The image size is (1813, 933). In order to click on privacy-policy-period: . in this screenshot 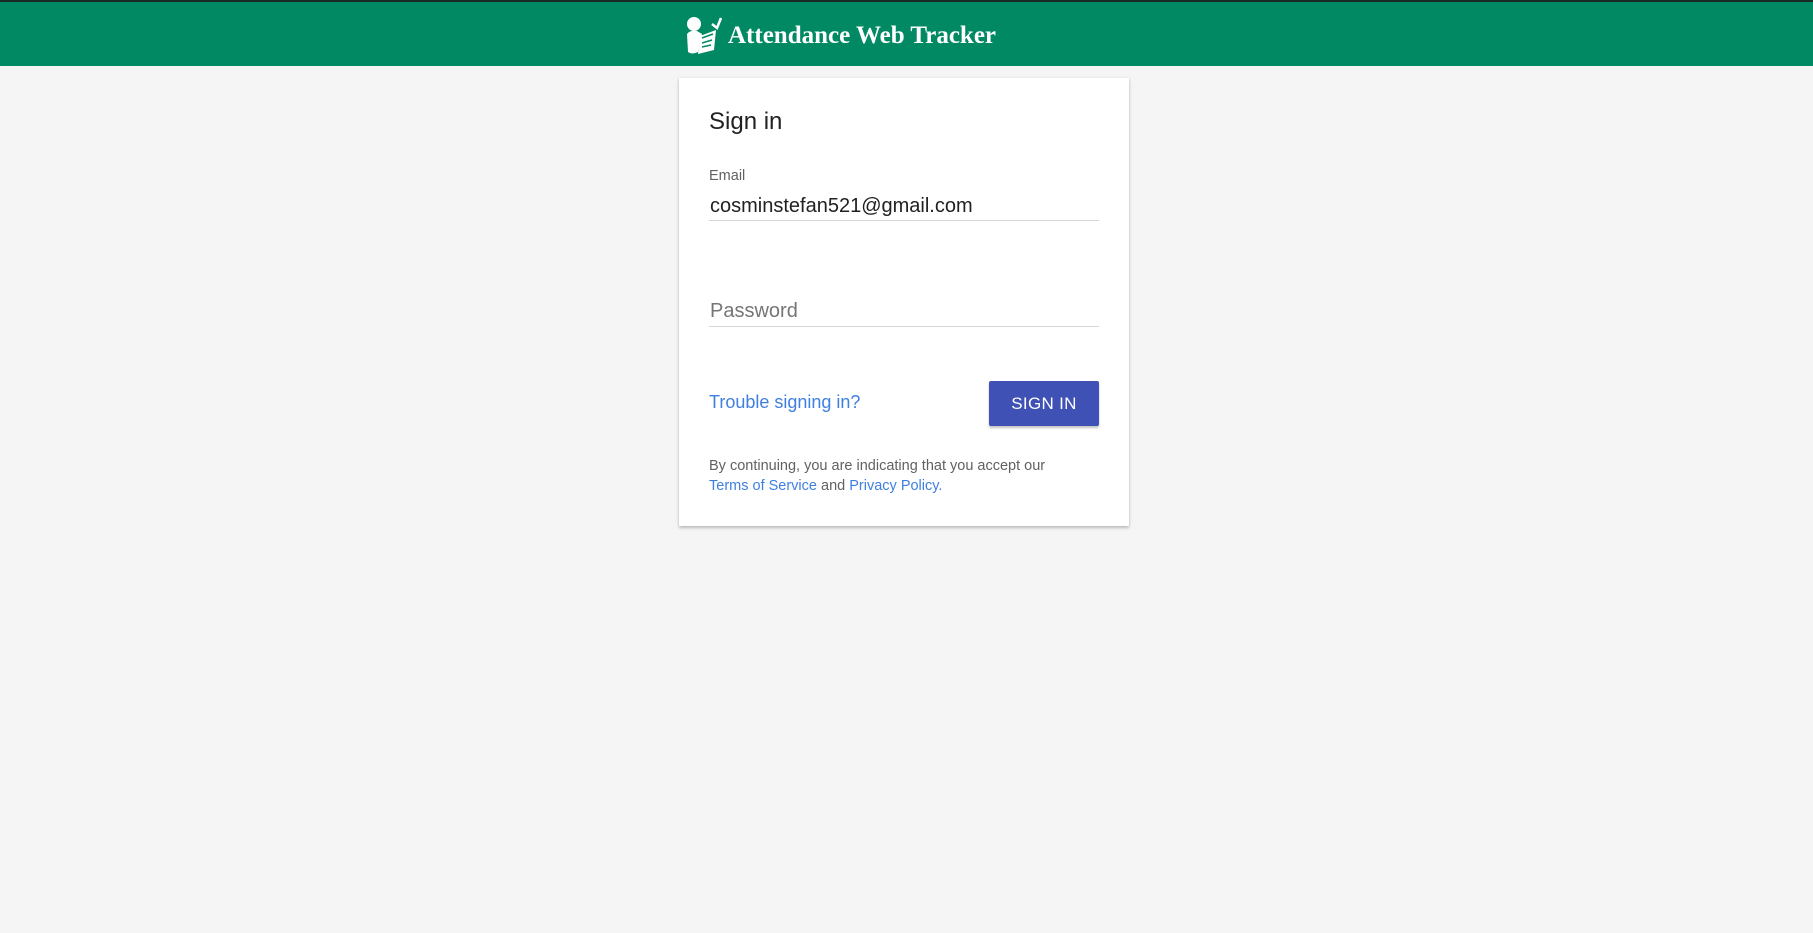, I will do `click(940, 486)`.